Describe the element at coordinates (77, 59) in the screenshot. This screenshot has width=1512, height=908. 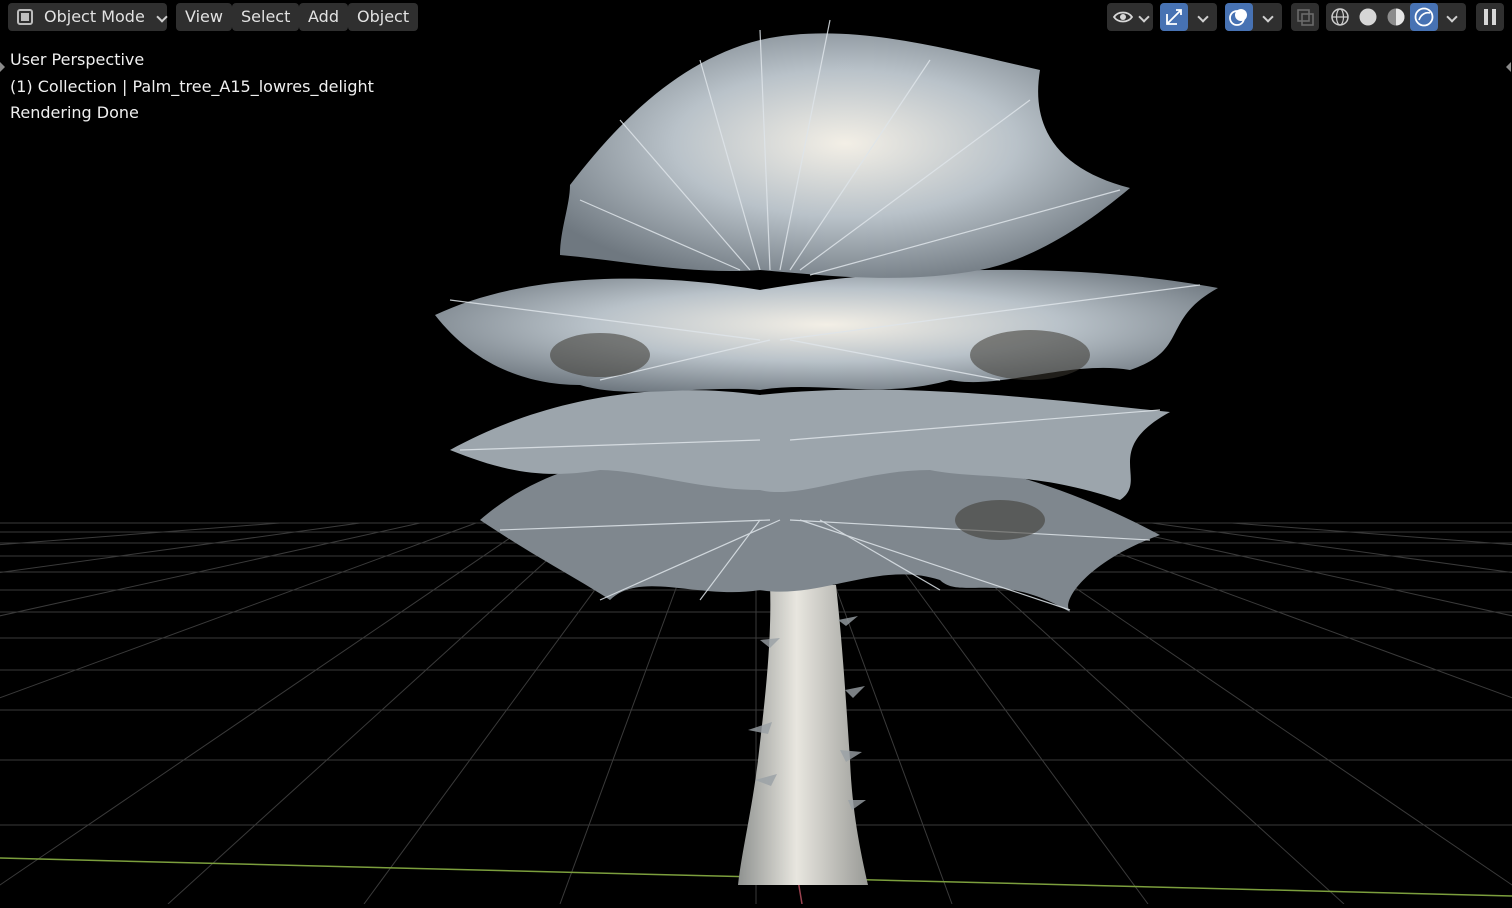
I see `view-perspective-label: User Perspective` at that location.